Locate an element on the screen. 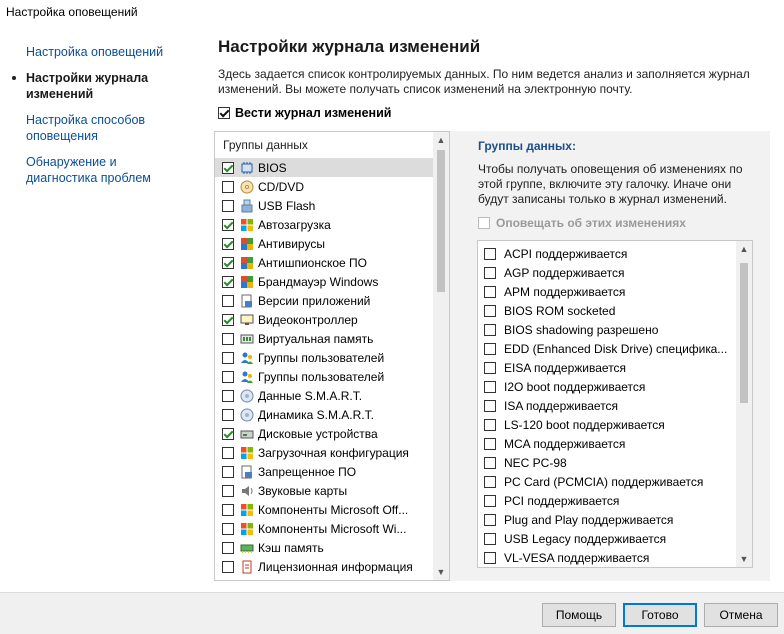 This screenshot has width=784, height=634. chip-icon is located at coordinates (247, 168).